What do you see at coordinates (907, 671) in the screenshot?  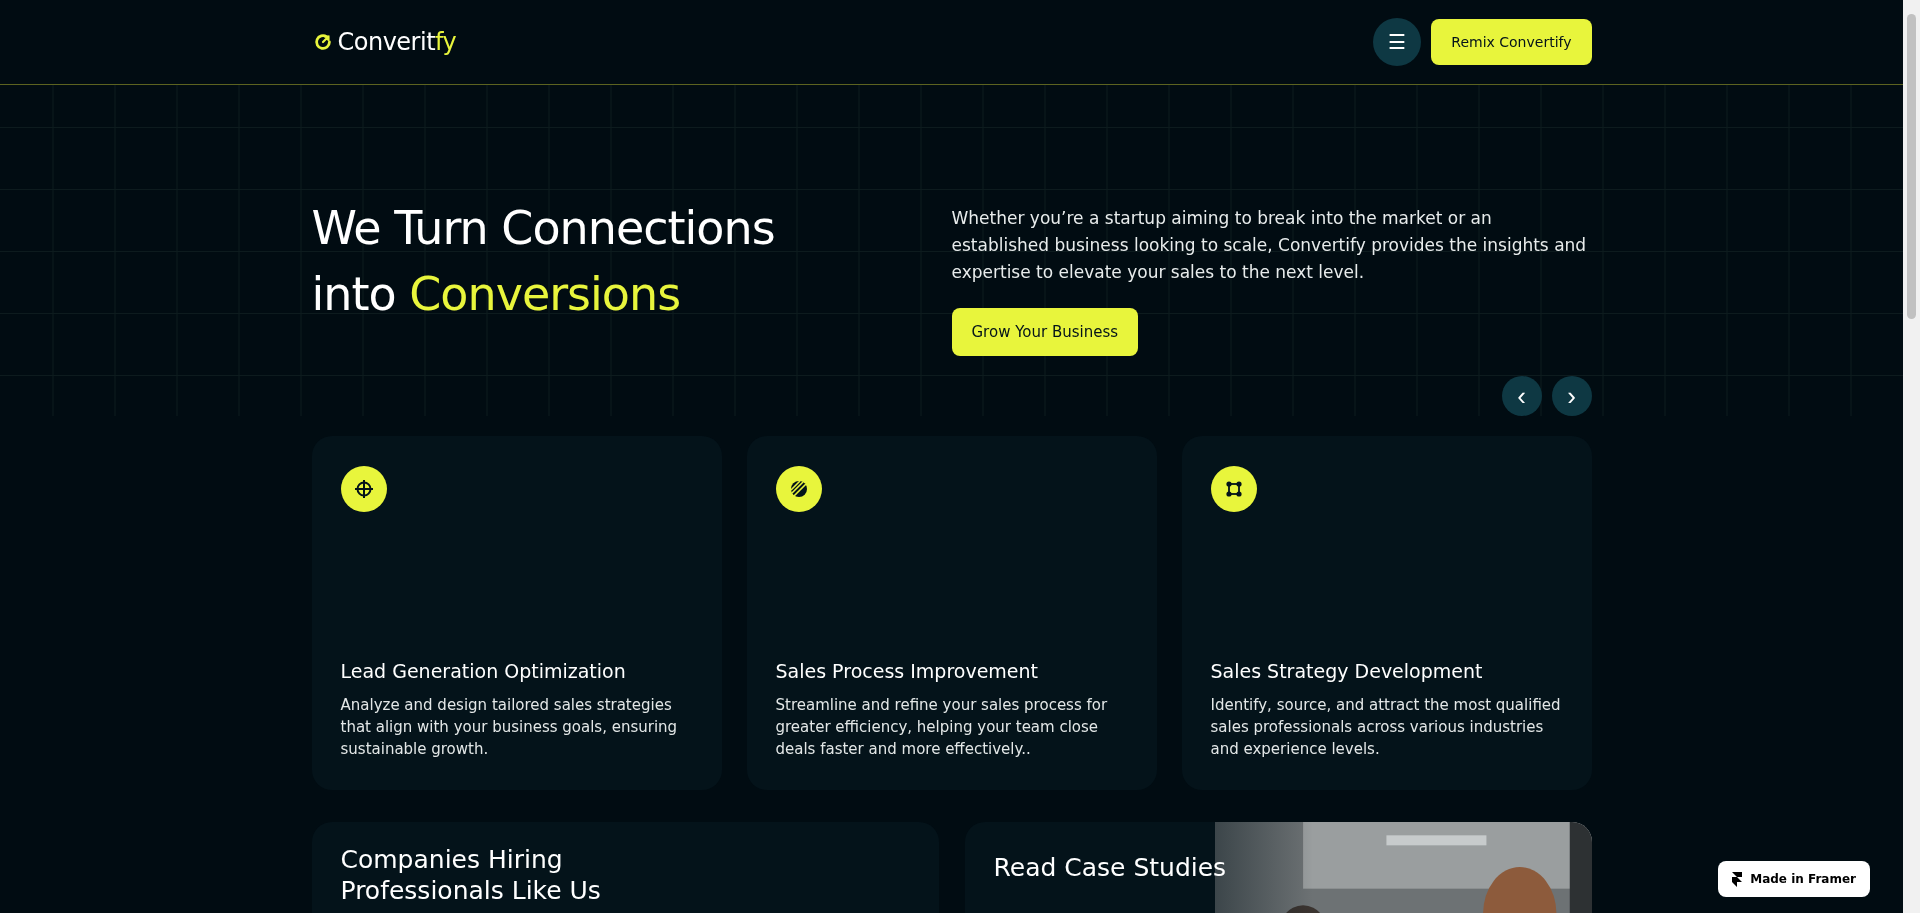 I see `card-title: Sales Process Improvement` at bounding box center [907, 671].